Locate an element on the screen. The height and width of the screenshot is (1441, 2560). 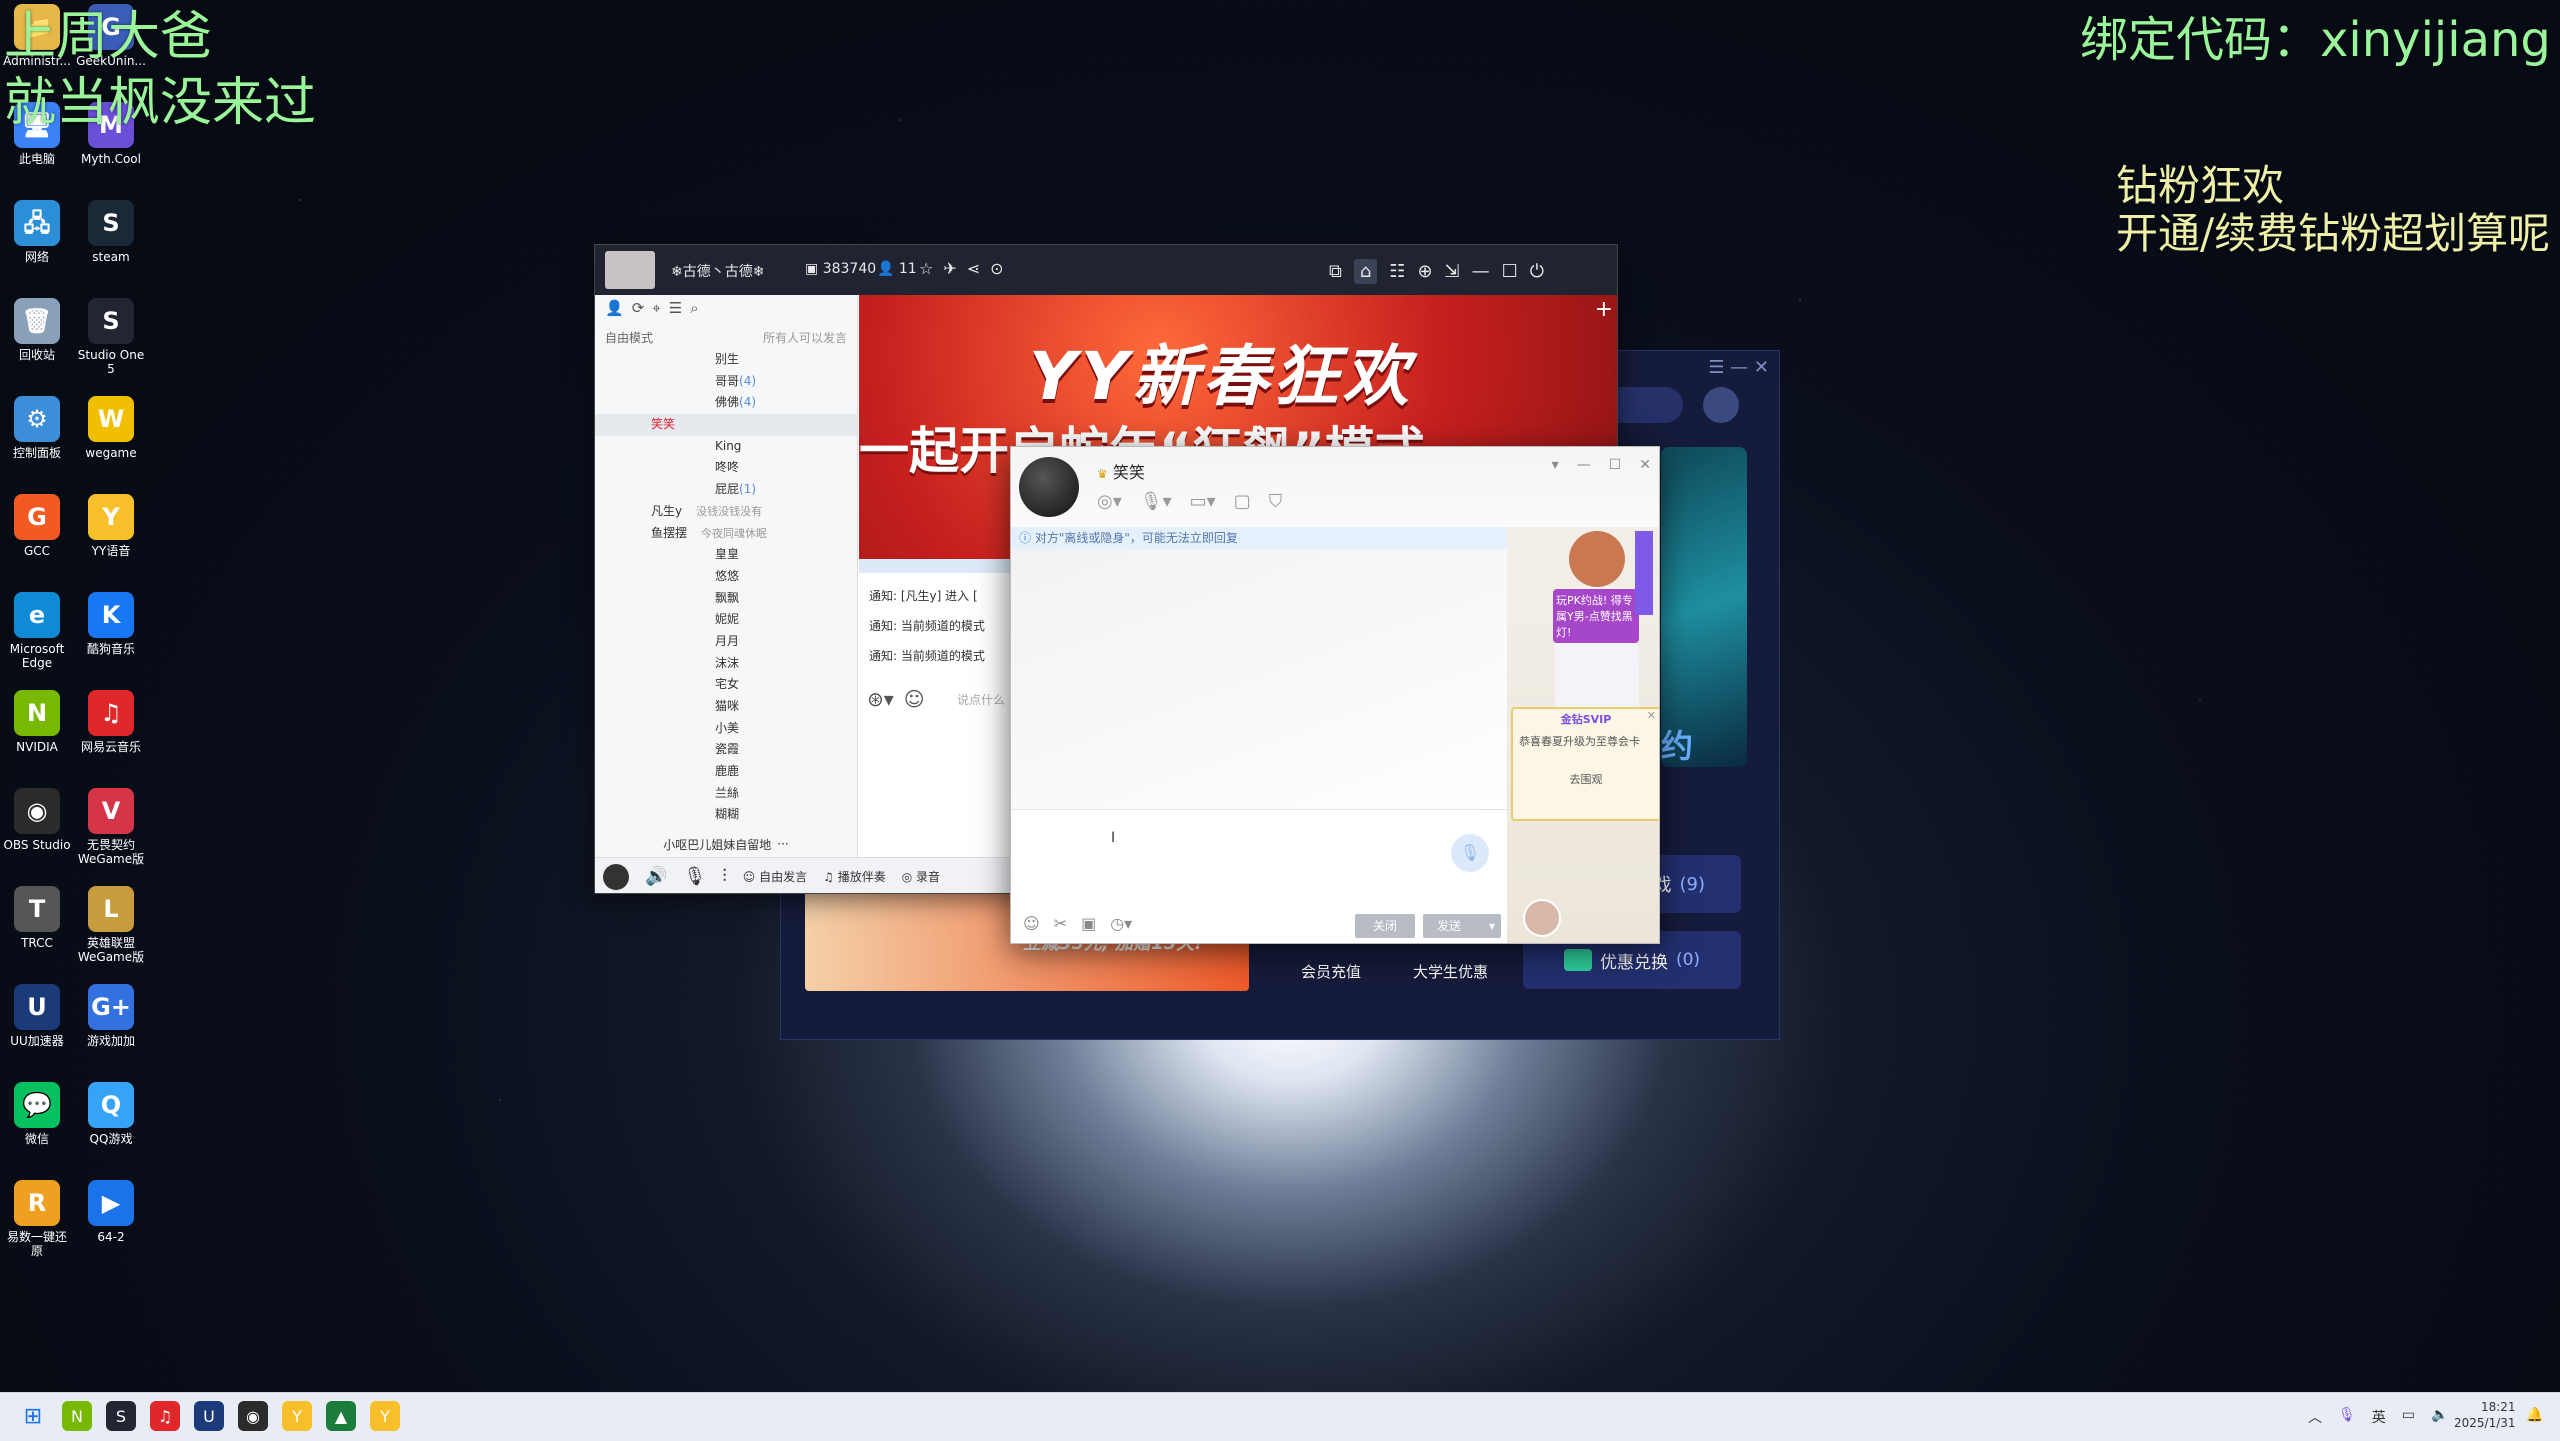
volume-icon: 🔈 is located at coordinates (2439, 1417).